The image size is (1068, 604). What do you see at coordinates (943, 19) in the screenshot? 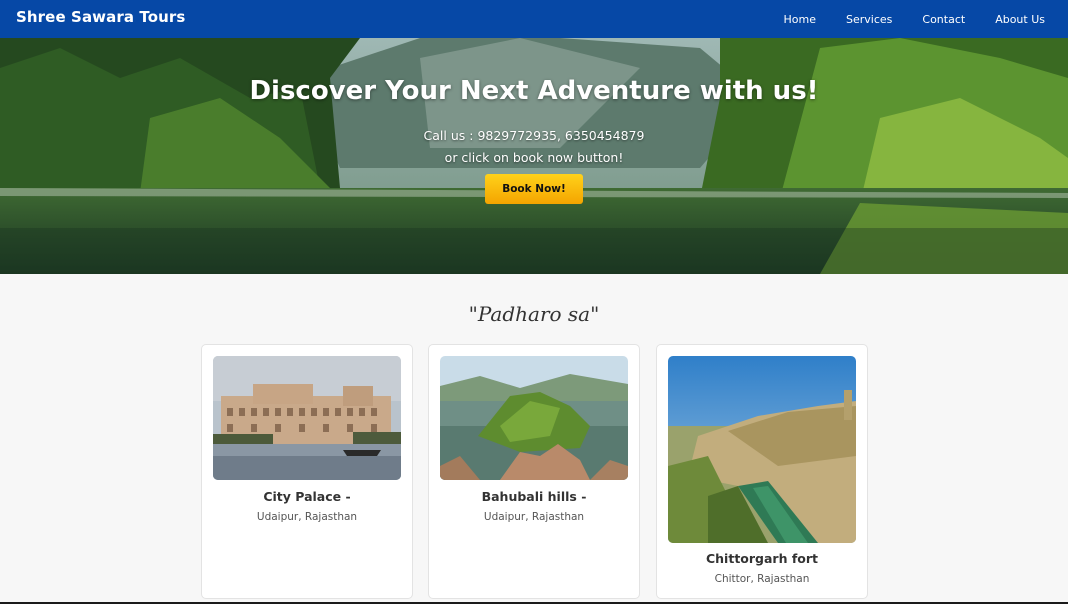
I see `nav-link-contact: Contact` at bounding box center [943, 19].